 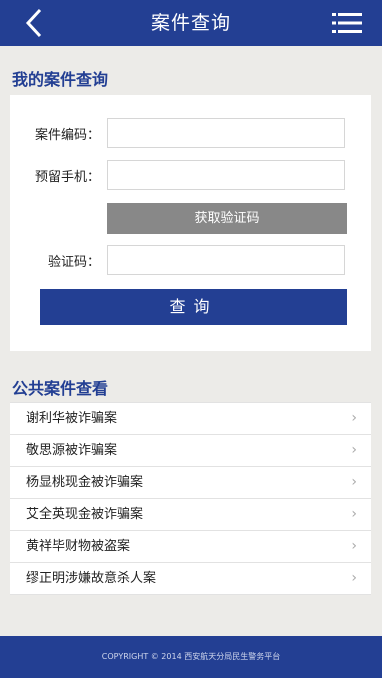 What do you see at coordinates (91, 578) in the screenshot?
I see `case-label: 缪正明涉嫌故意杀人案` at bounding box center [91, 578].